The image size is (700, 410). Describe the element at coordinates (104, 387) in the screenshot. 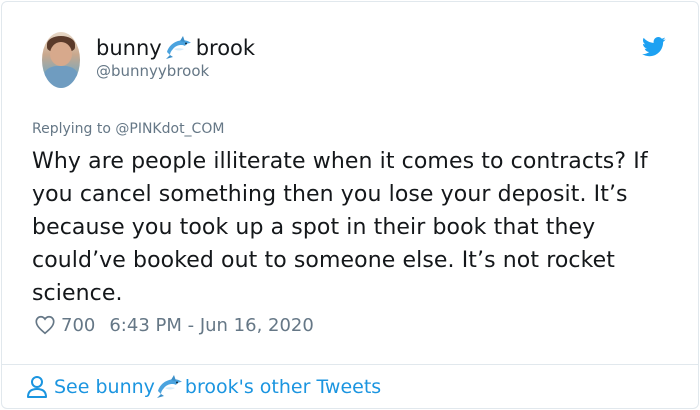

I see `footer-text-part1: See bunny` at that location.